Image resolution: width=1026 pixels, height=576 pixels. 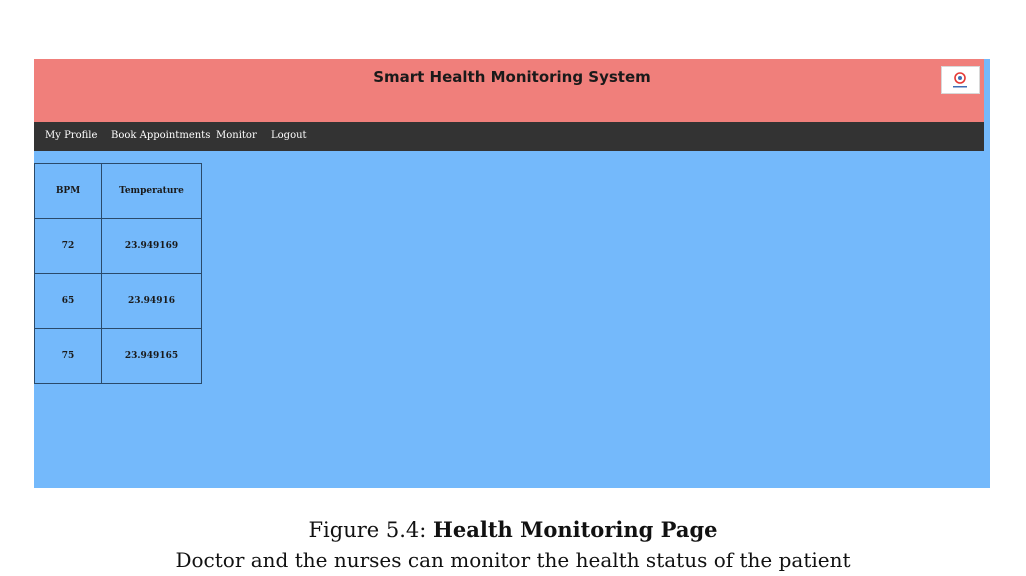 I want to click on figure-title: Health Monitoring Page, so click(x=575, y=529).